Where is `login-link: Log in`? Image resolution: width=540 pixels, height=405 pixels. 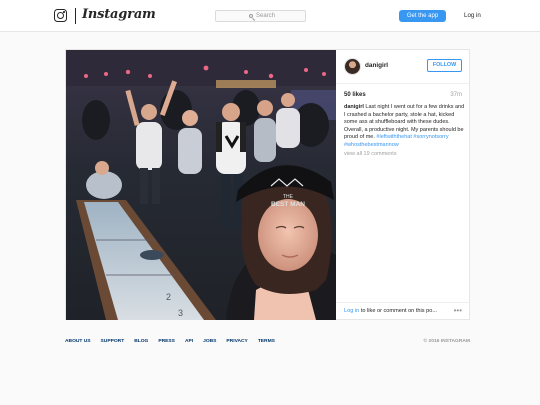
login-link: Log in is located at coordinates (472, 15).